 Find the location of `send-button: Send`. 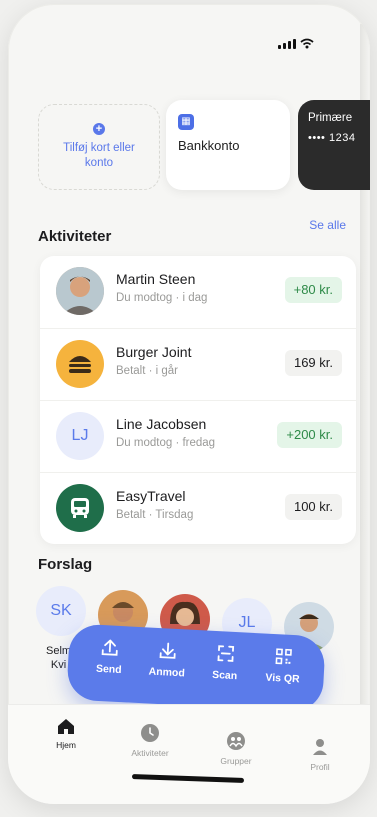

send-button: Send is located at coordinates (110, 656).